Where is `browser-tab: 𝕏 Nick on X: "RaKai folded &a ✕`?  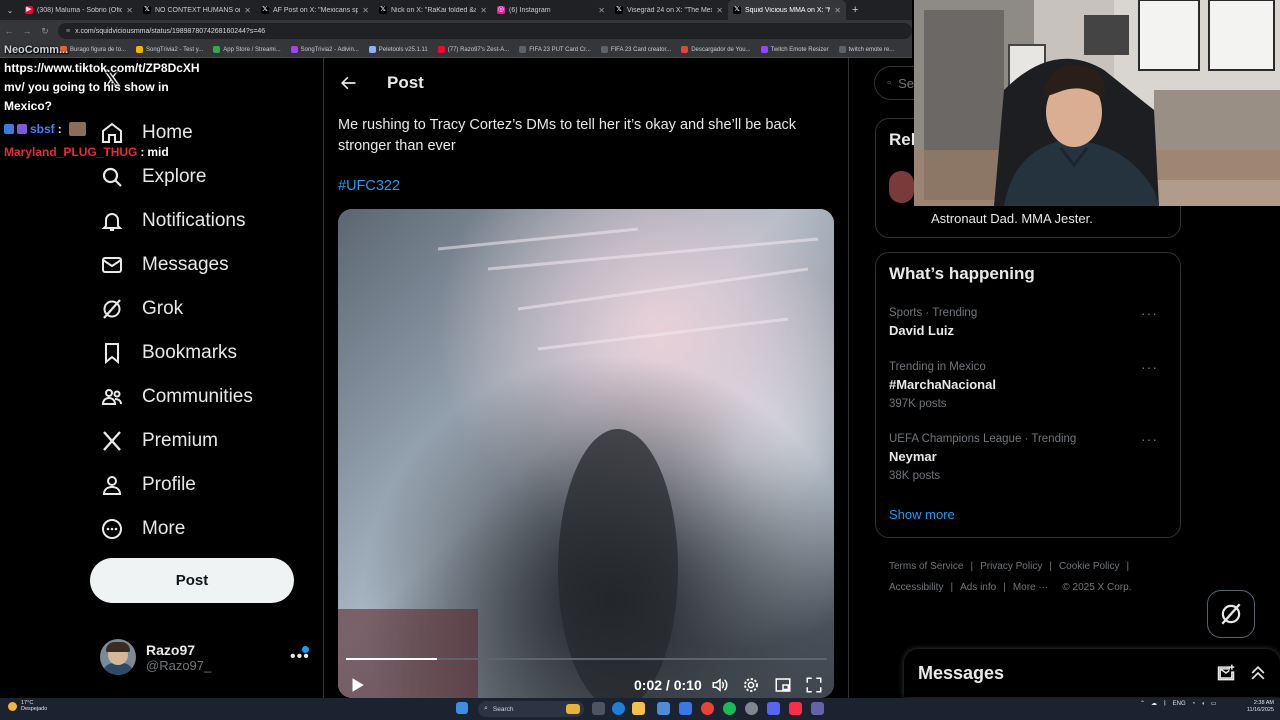 browser-tab: 𝕏 Nick on X: "RaKai folded &a ✕ is located at coordinates (433, 10).